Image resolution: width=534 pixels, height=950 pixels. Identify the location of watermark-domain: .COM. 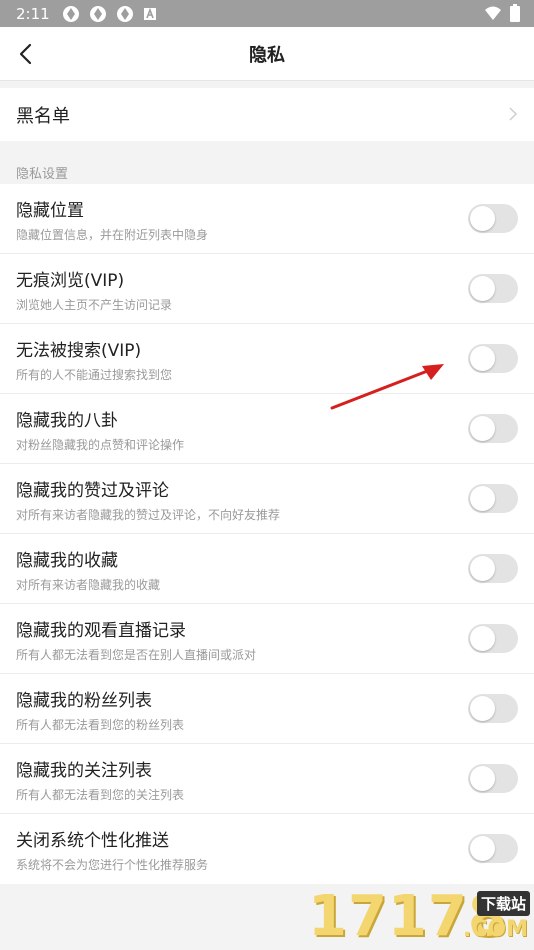
(495, 929).